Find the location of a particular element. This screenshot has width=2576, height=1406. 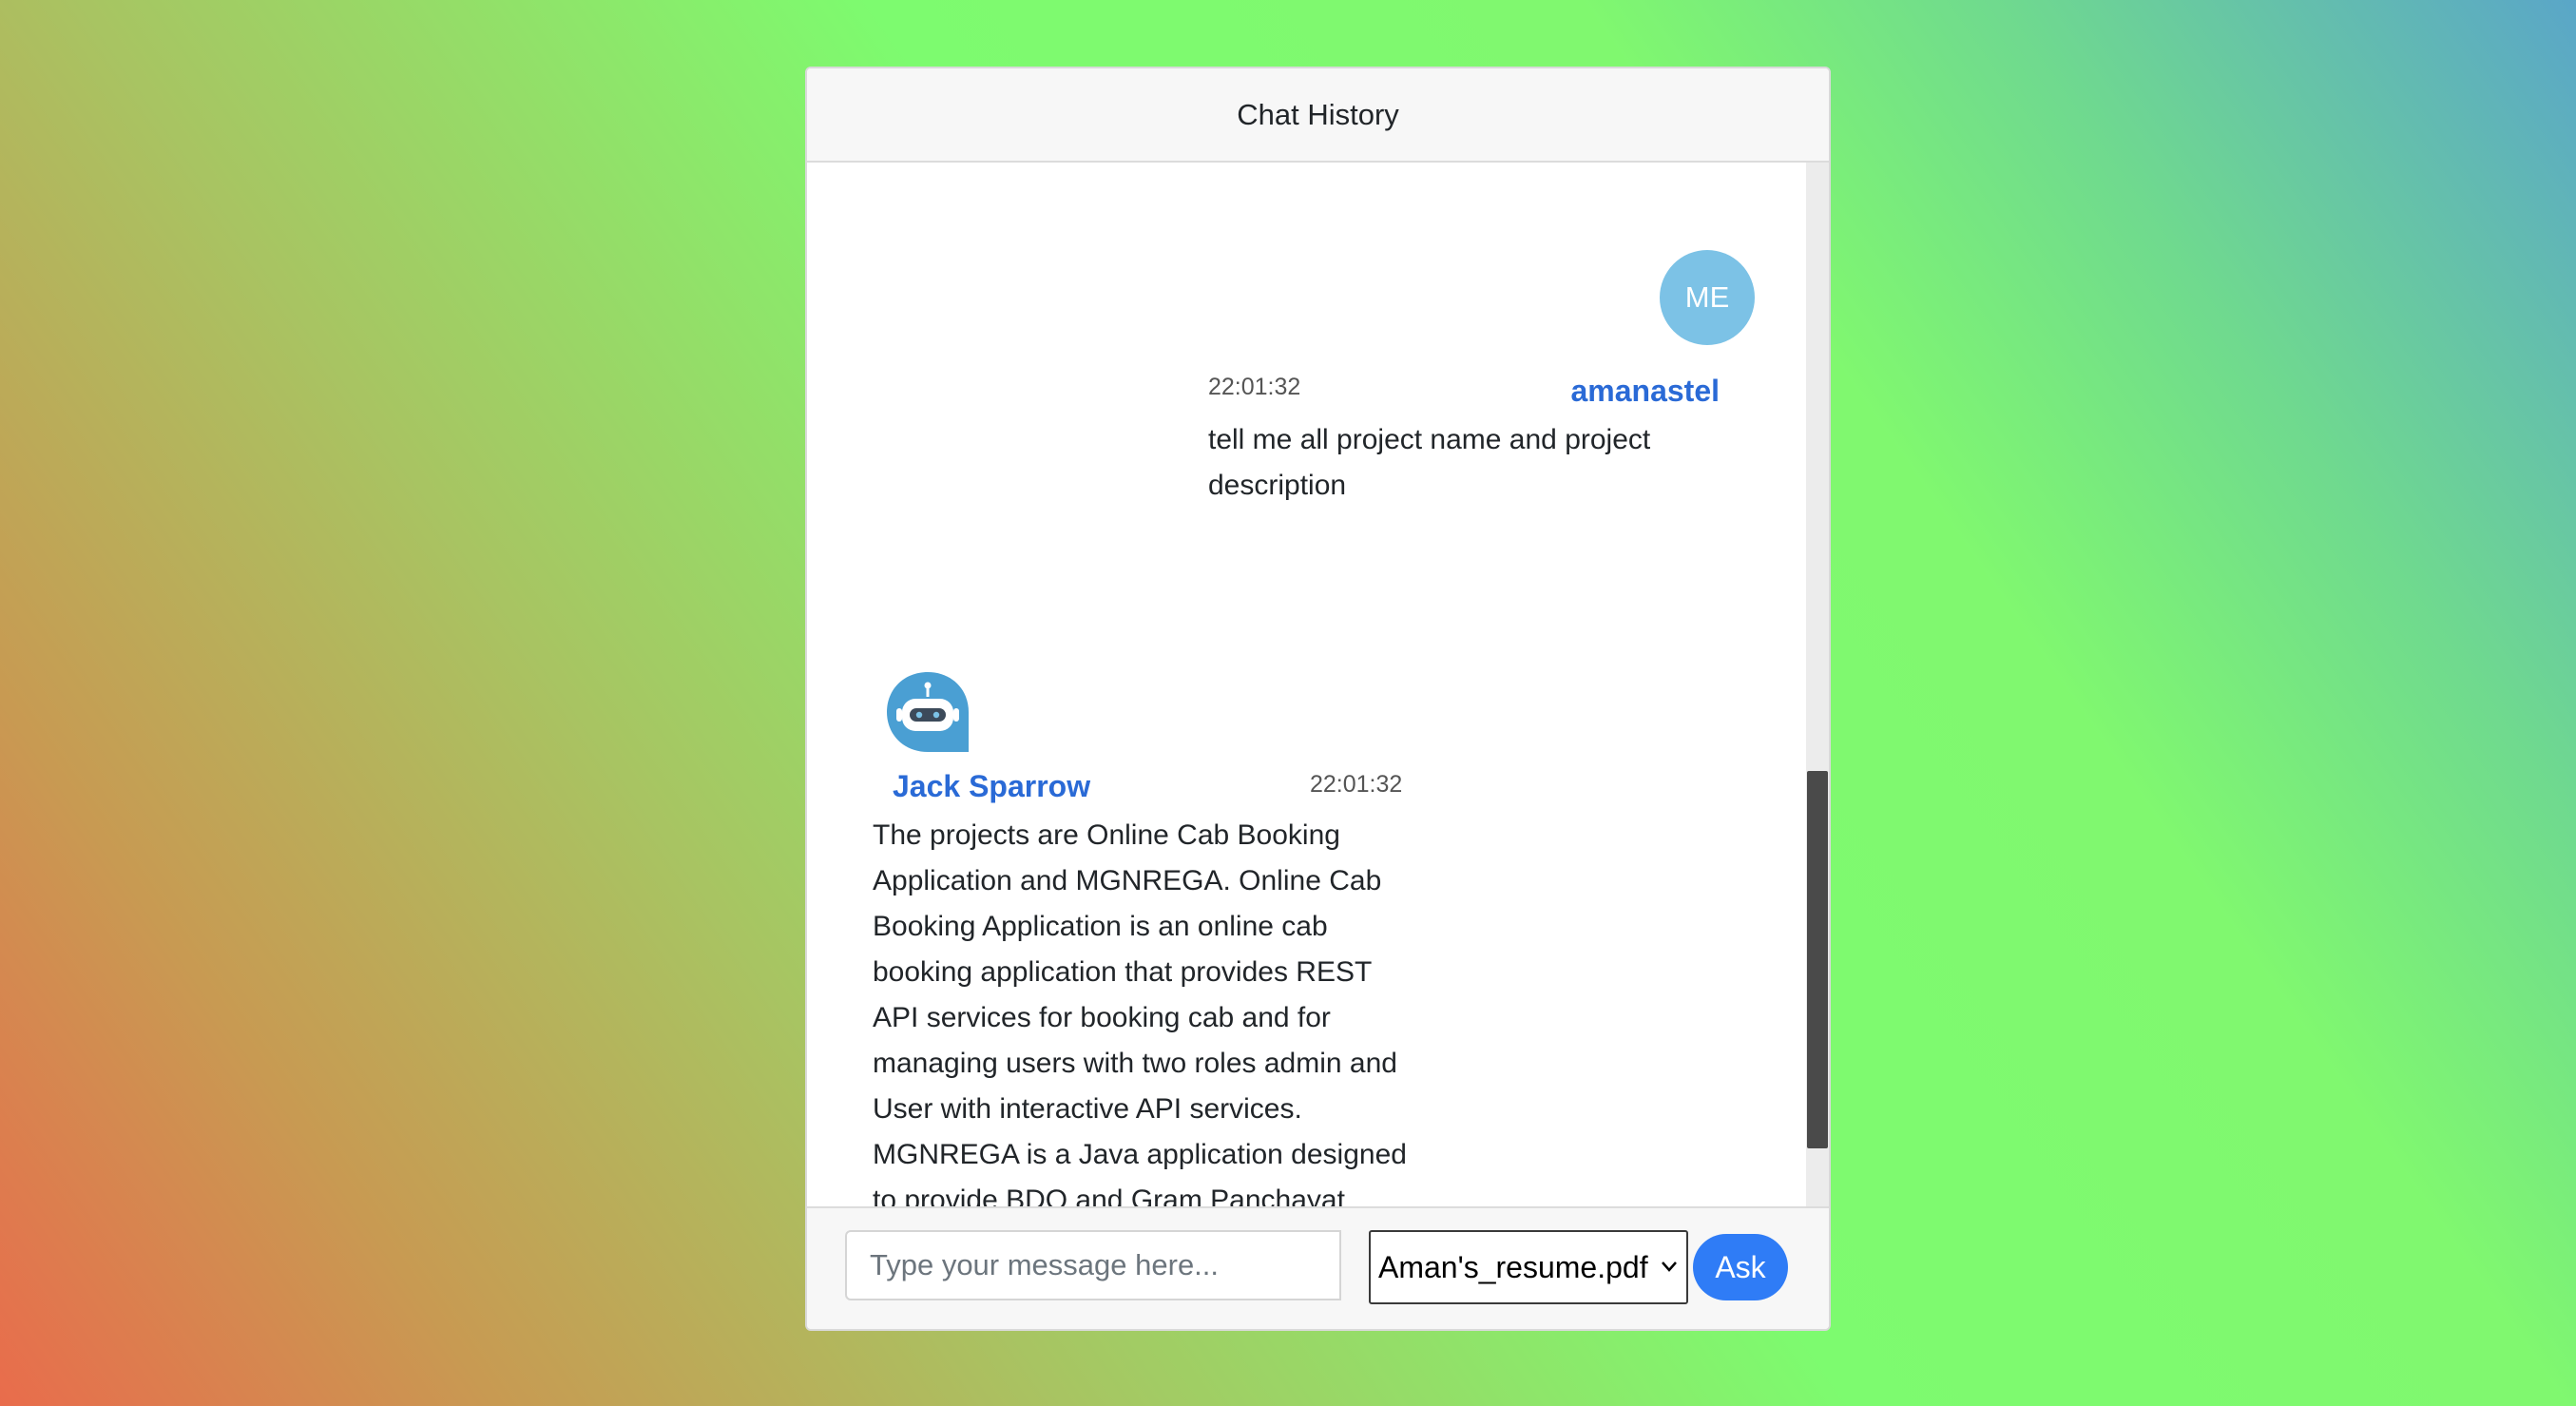

ask-button: Ask is located at coordinates (1740, 1267).